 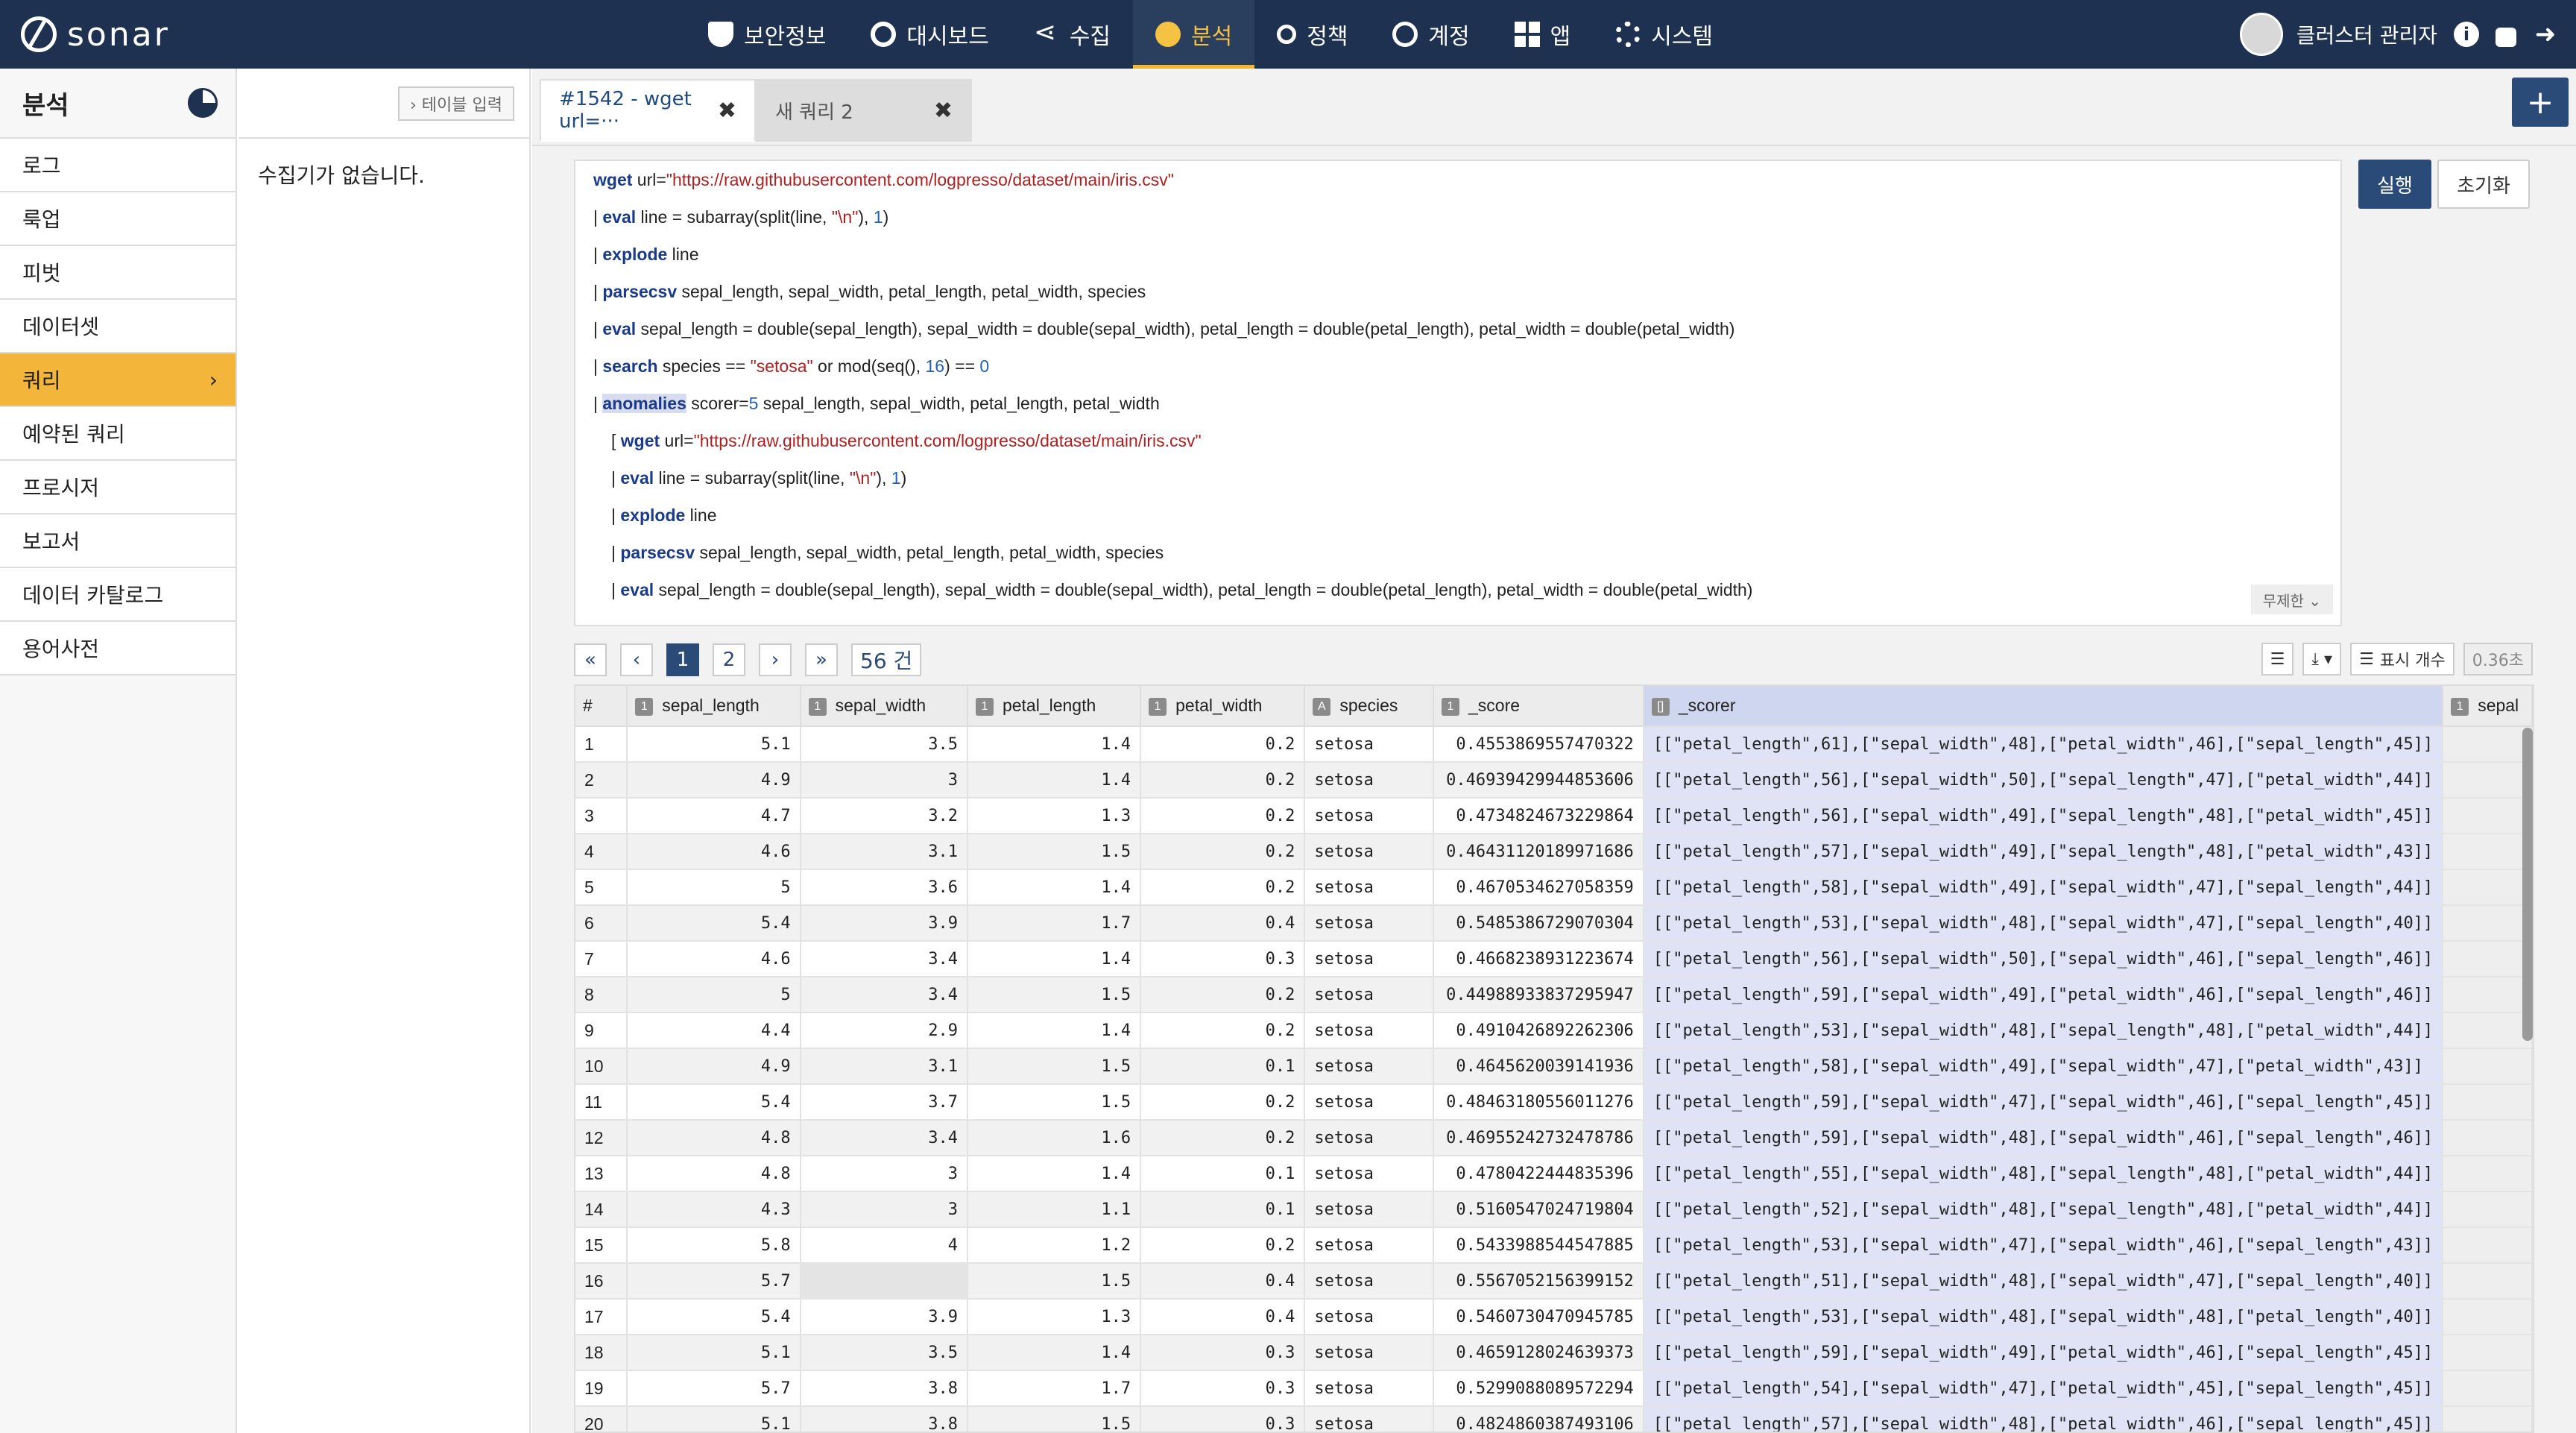 I want to click on sidebar-item: 프로시저, so click(x=118, y=487).